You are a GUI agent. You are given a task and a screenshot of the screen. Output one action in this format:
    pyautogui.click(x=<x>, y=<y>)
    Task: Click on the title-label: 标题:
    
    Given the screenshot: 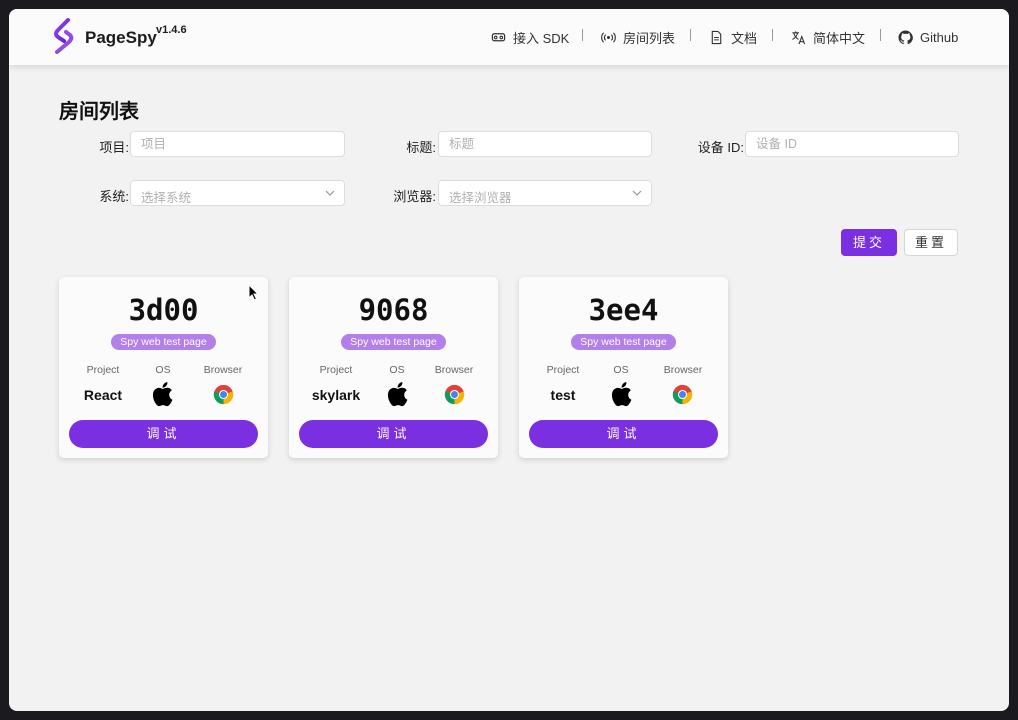 What is the action you would take?
    pyautogui.click(x=421, y=147)
    